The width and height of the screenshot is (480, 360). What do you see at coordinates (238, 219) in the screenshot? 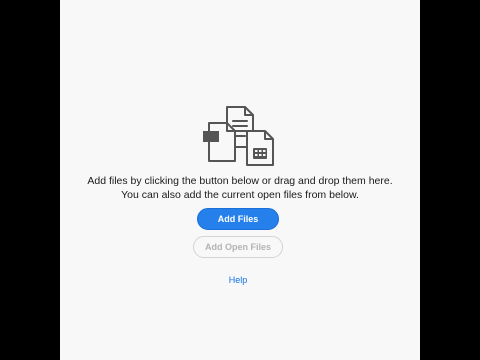
I see `add-files-button: Add Files` at bounding box center [238, 219].